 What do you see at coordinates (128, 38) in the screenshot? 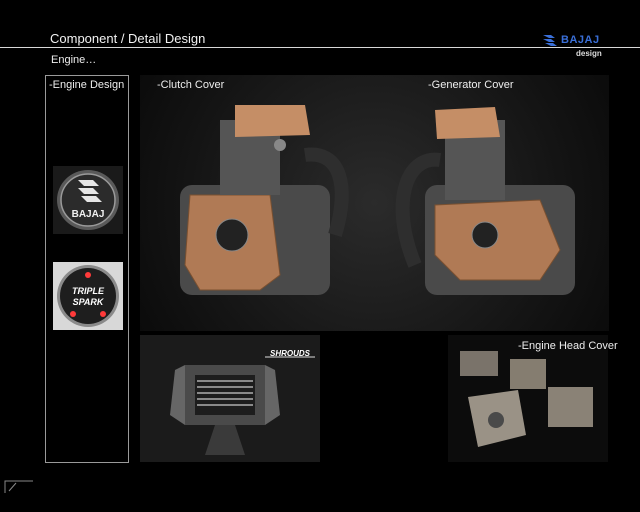
I see `page-title: Component / Detail Design` at bounding box center [128, 38].